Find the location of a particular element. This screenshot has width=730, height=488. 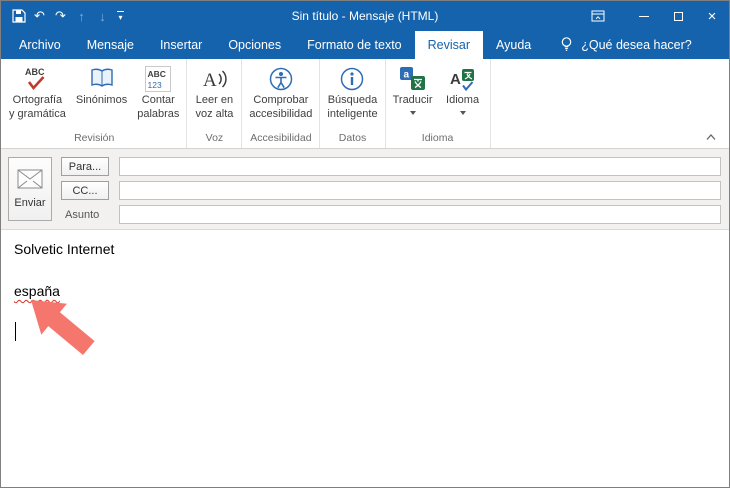

group-voz: A Leer en voz alta Voz is located at coordinates (215, 103).